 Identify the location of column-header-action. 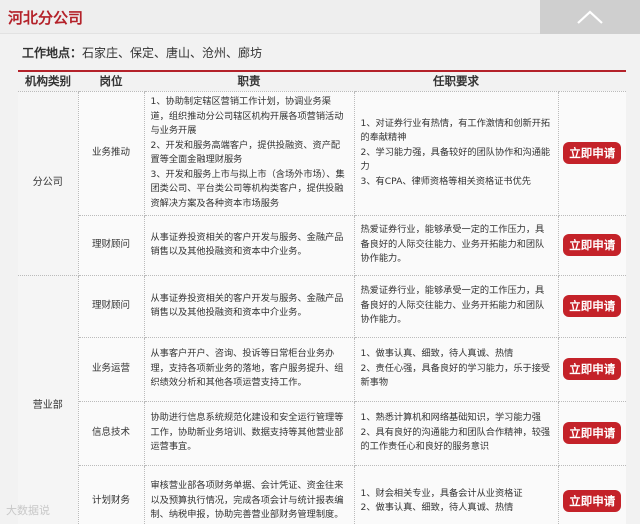
(592, 81).